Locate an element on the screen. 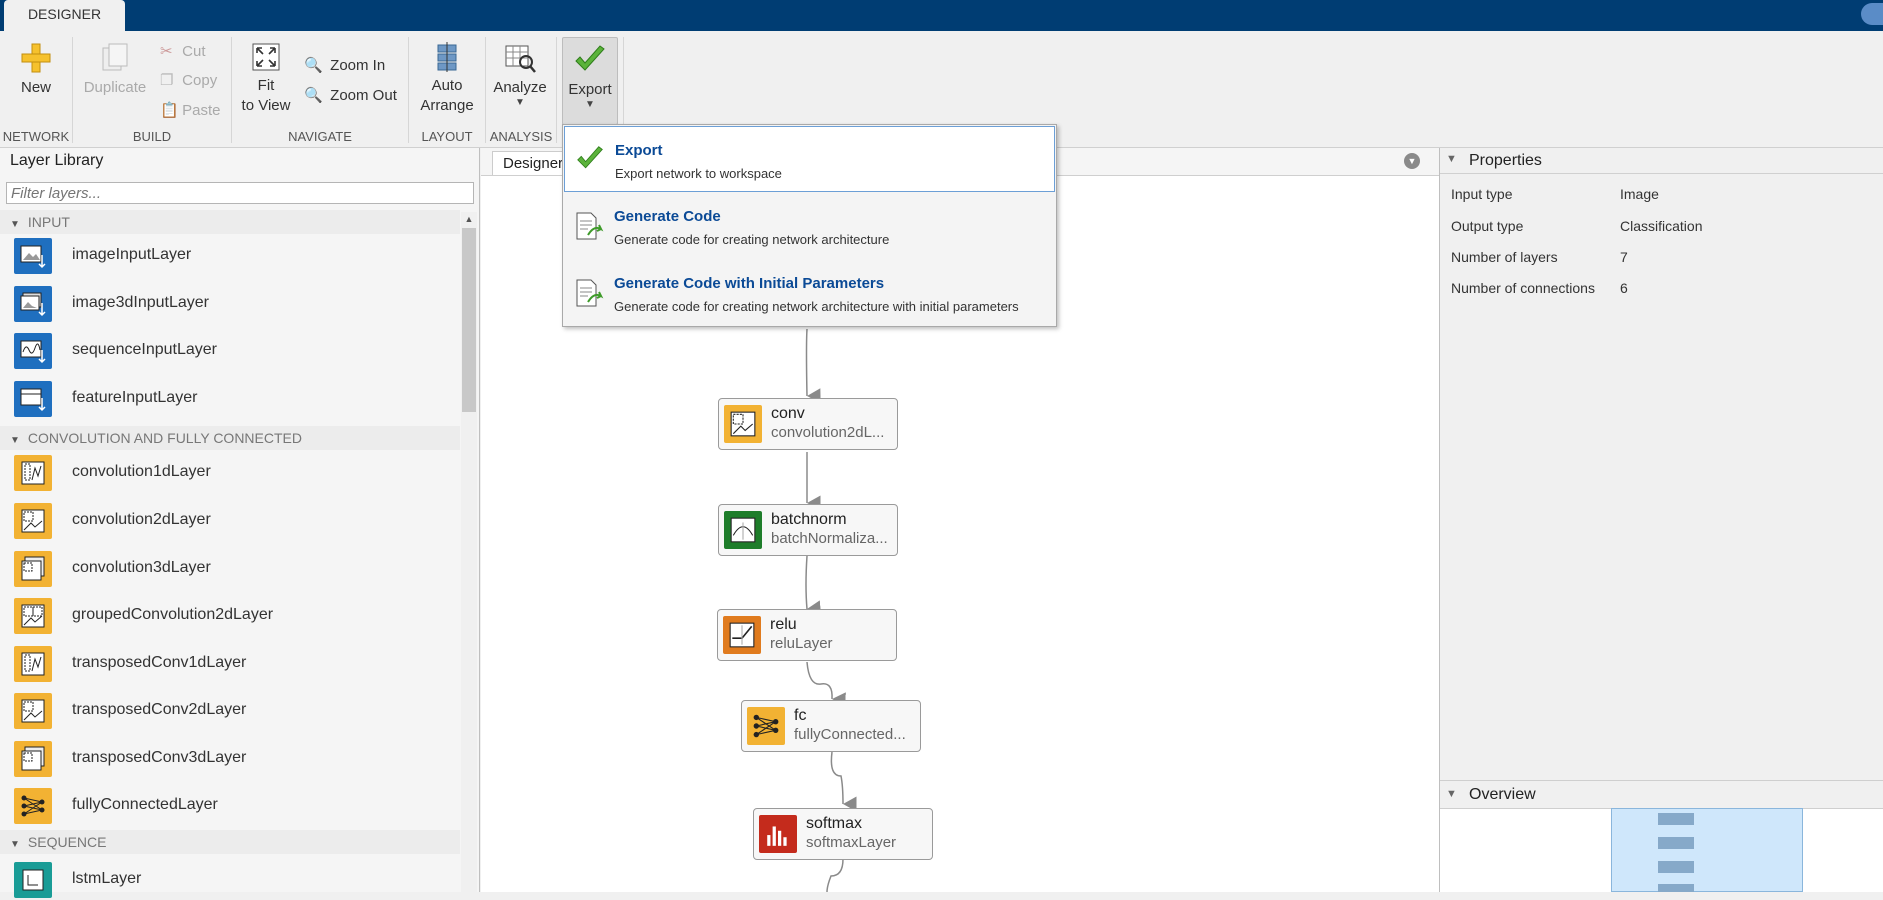  layer-item: transposedConv3dLayer is located at coordinates (239, 759).